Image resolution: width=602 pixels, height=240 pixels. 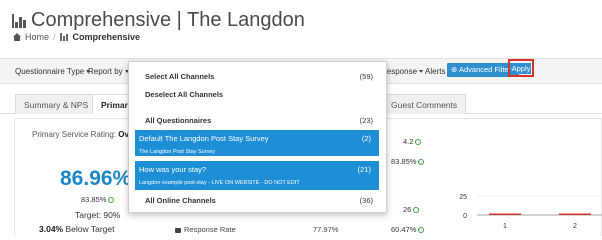 I want to click on metric-value: 26, so click(x=411, y=209).